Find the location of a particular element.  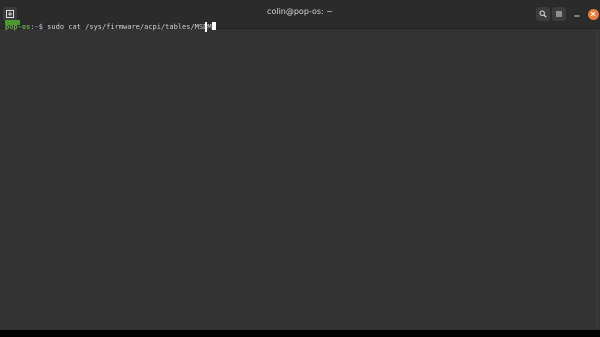

prompt-symbol: $ is located at coordinates (43, 27).